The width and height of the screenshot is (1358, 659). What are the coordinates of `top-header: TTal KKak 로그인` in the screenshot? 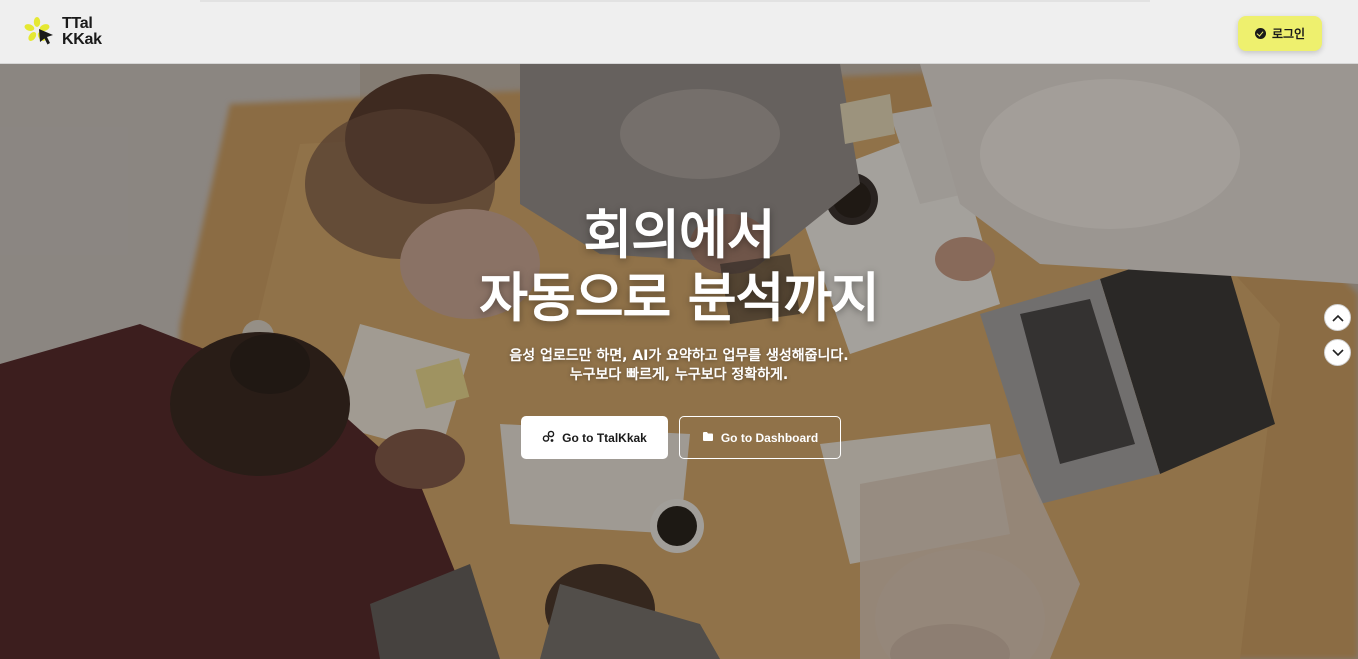 It's located at (679, 32).